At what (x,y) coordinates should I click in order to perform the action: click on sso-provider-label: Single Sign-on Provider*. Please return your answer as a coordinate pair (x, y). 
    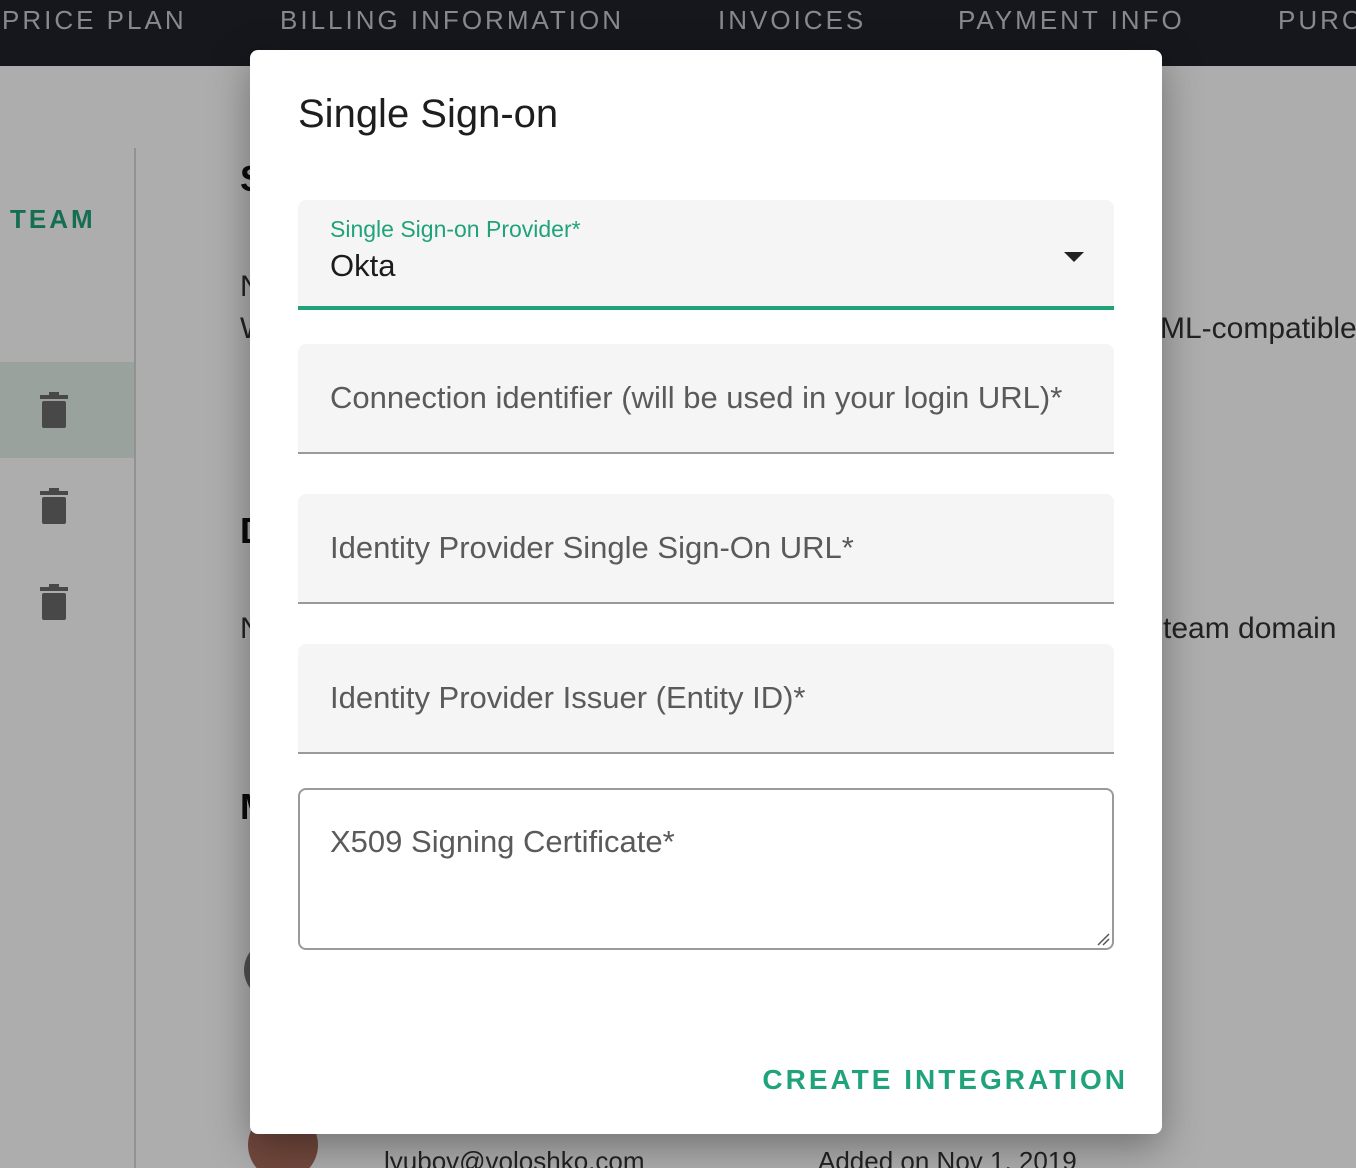
    Looking at the image, I should click on (455, 229).